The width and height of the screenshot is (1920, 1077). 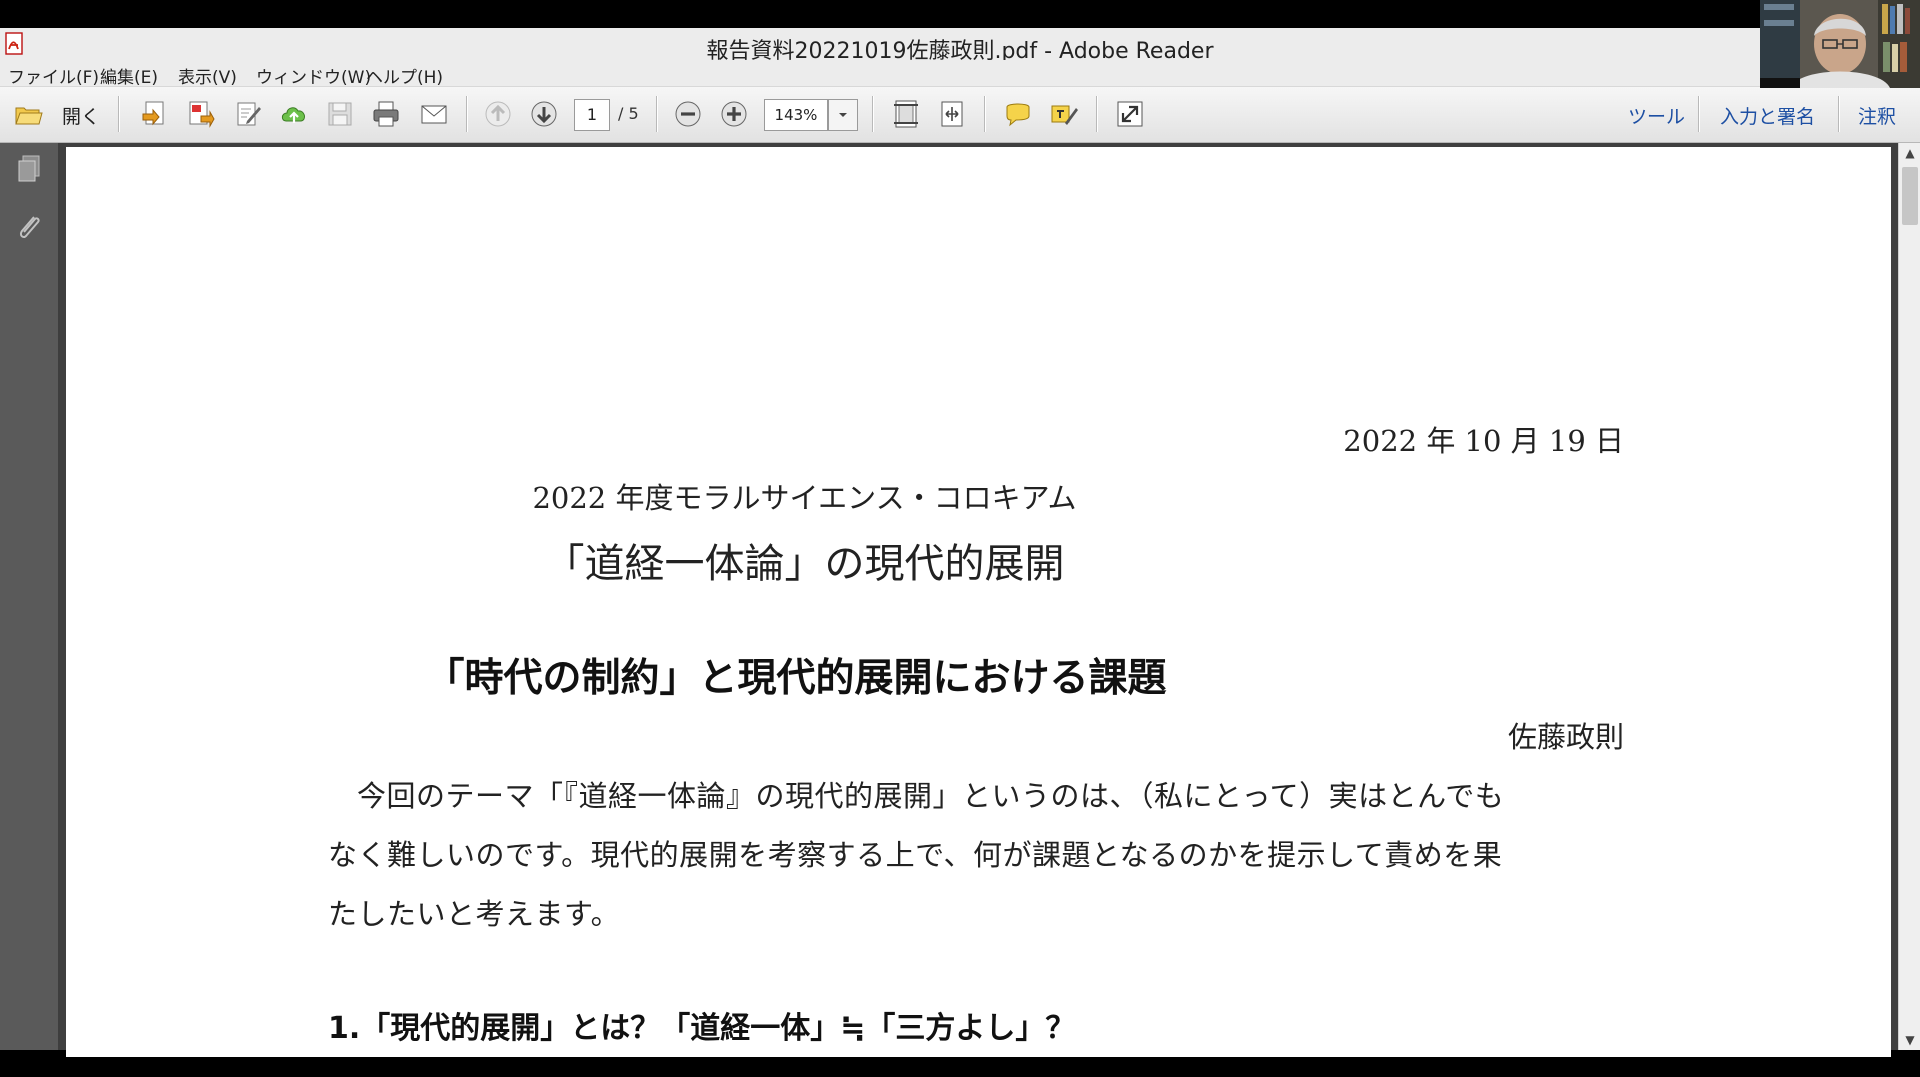 I want to click on edit-button, so click(x=248, y=114).